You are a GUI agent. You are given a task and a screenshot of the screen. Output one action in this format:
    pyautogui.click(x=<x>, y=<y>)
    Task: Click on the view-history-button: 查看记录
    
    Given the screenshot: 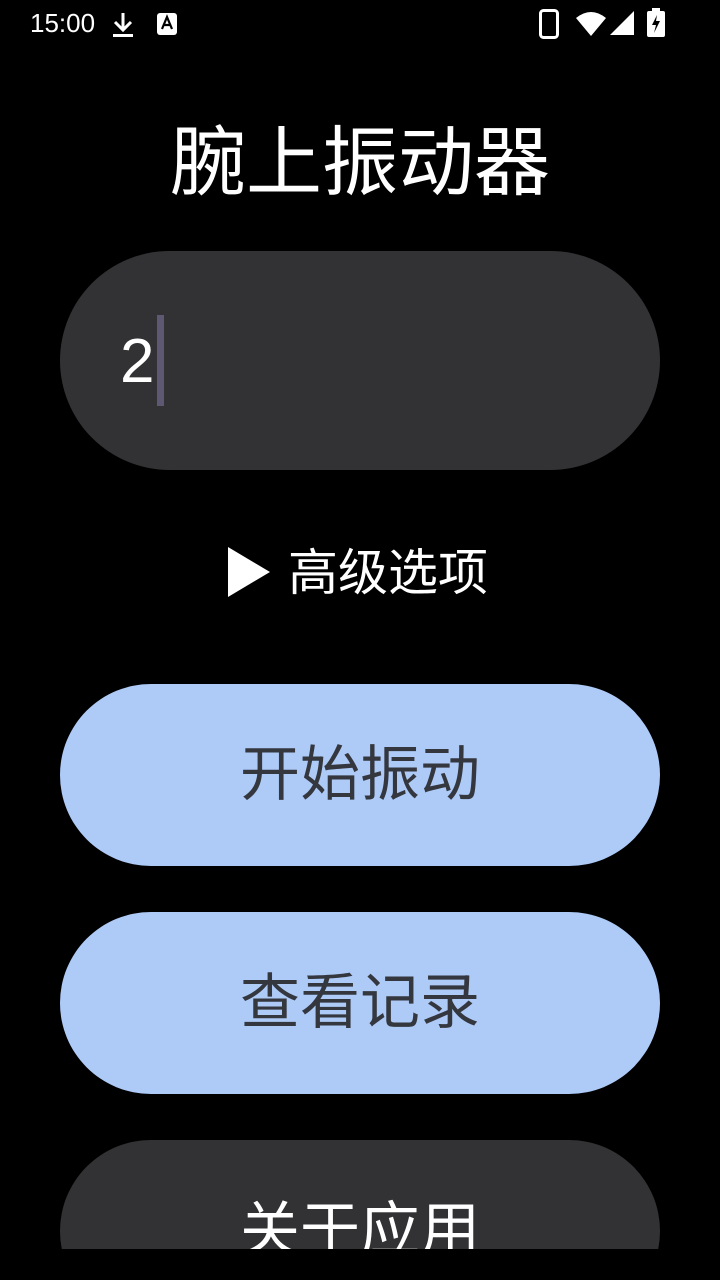 What is the action you would take?
    pyautogui.click(x=360, y=1003)
    